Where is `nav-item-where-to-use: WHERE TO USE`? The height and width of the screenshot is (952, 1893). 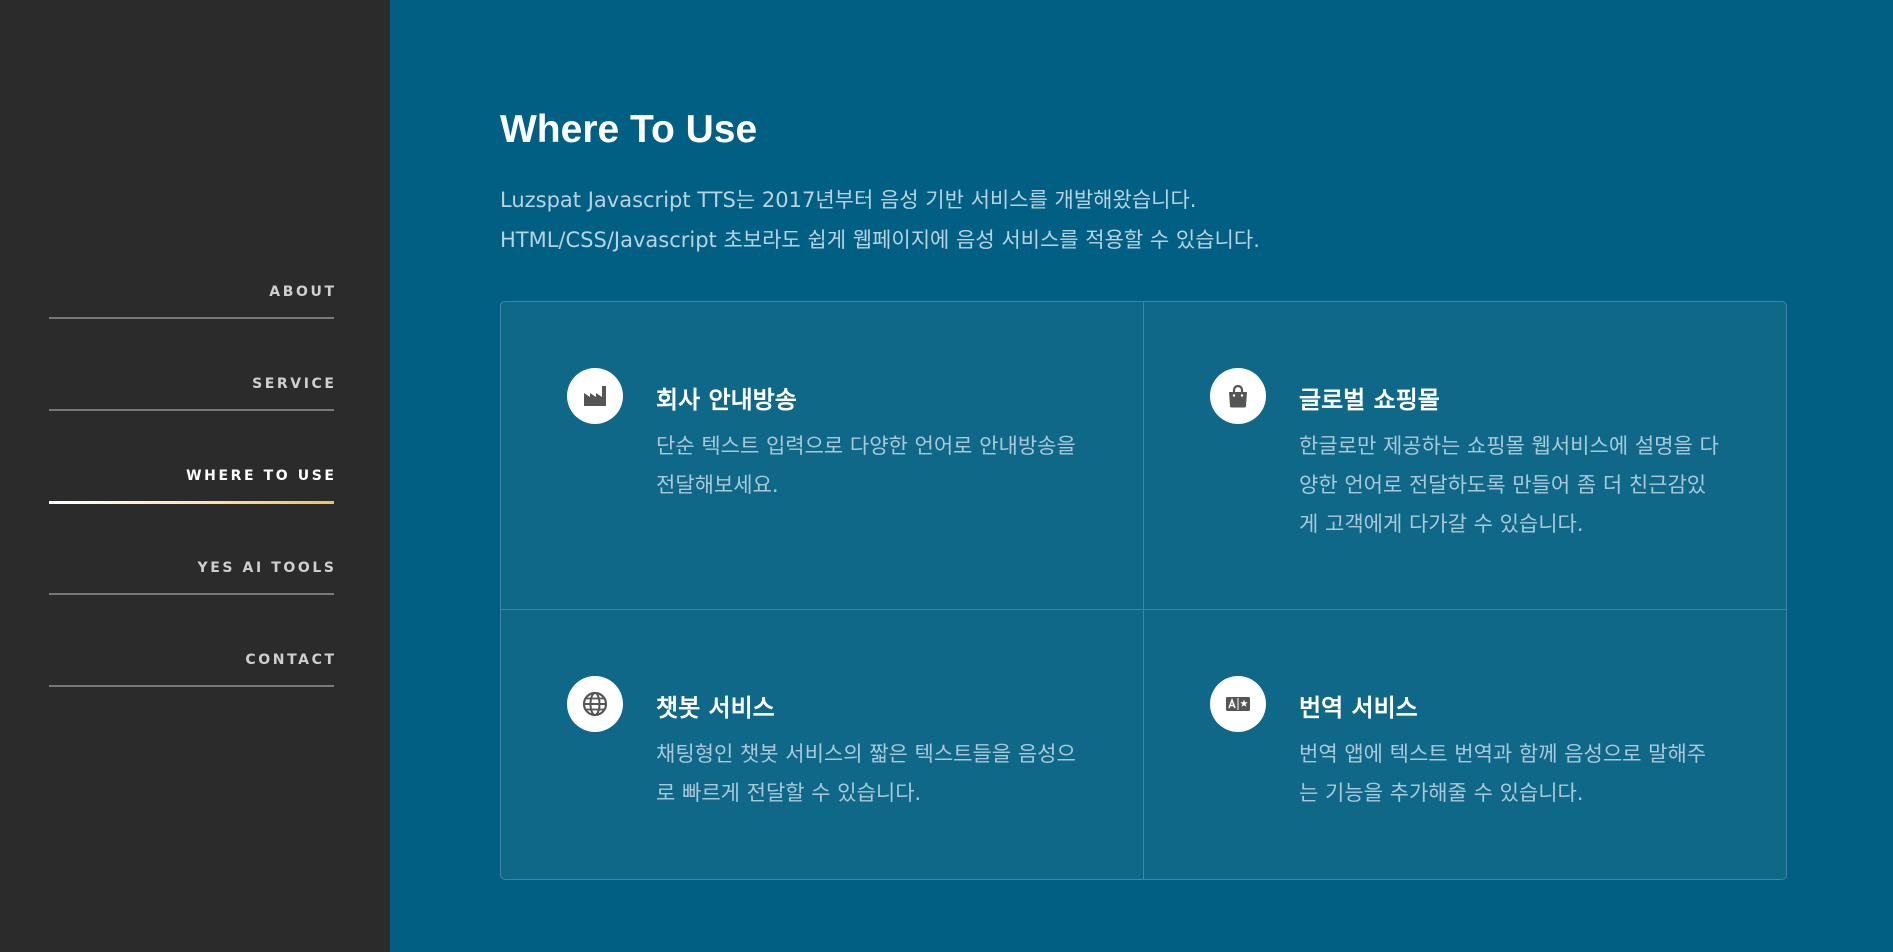
nav-item-where-to-use: WHERE TO USE is located at coordinates (191, 500).